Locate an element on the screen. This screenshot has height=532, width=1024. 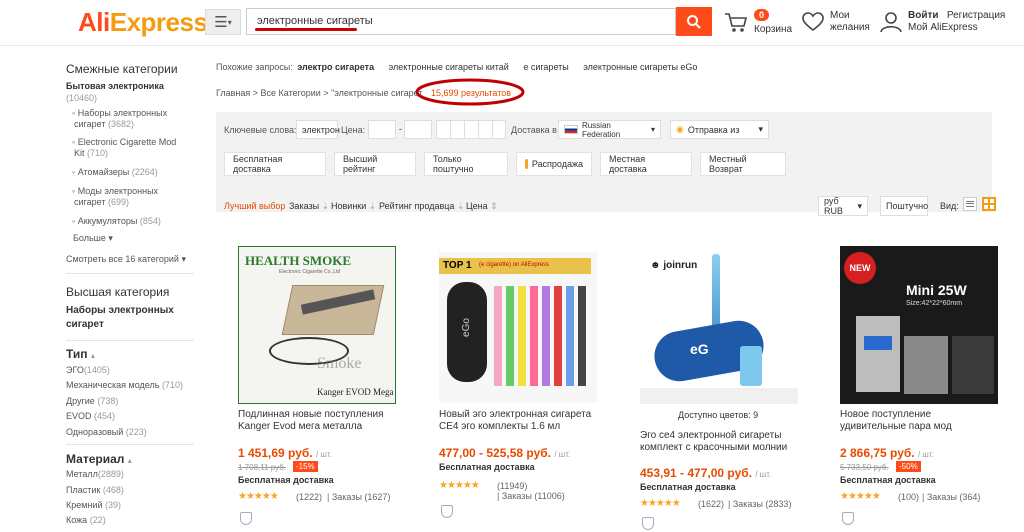
related-search-link: электронные сигареты китай is located at coordinates (449, 67).